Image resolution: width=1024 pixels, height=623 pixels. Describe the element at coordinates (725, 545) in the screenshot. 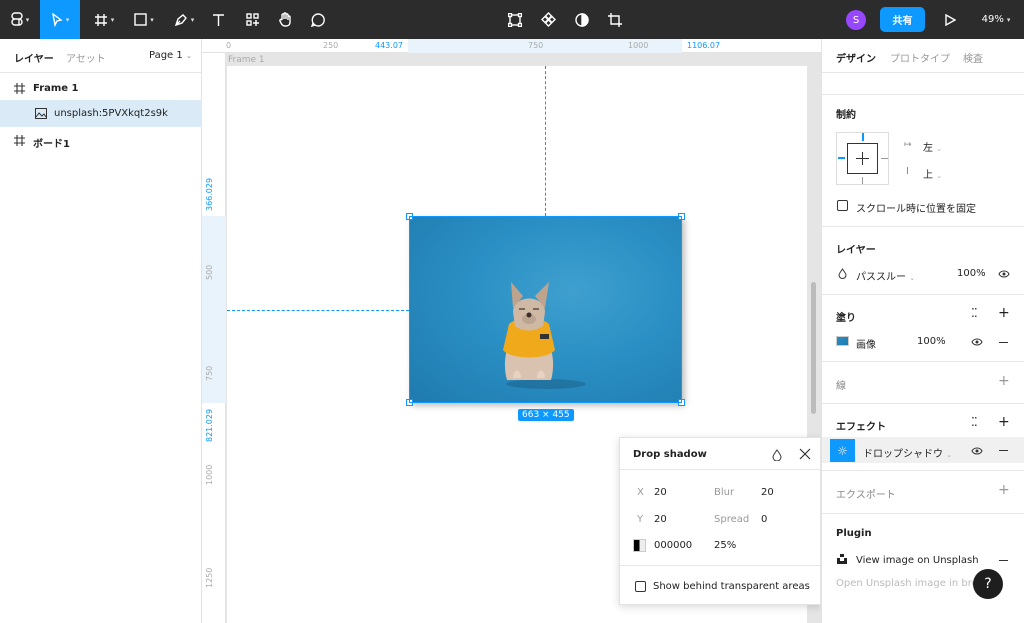

I see `shadow-opacity-input: 25%` at that location.